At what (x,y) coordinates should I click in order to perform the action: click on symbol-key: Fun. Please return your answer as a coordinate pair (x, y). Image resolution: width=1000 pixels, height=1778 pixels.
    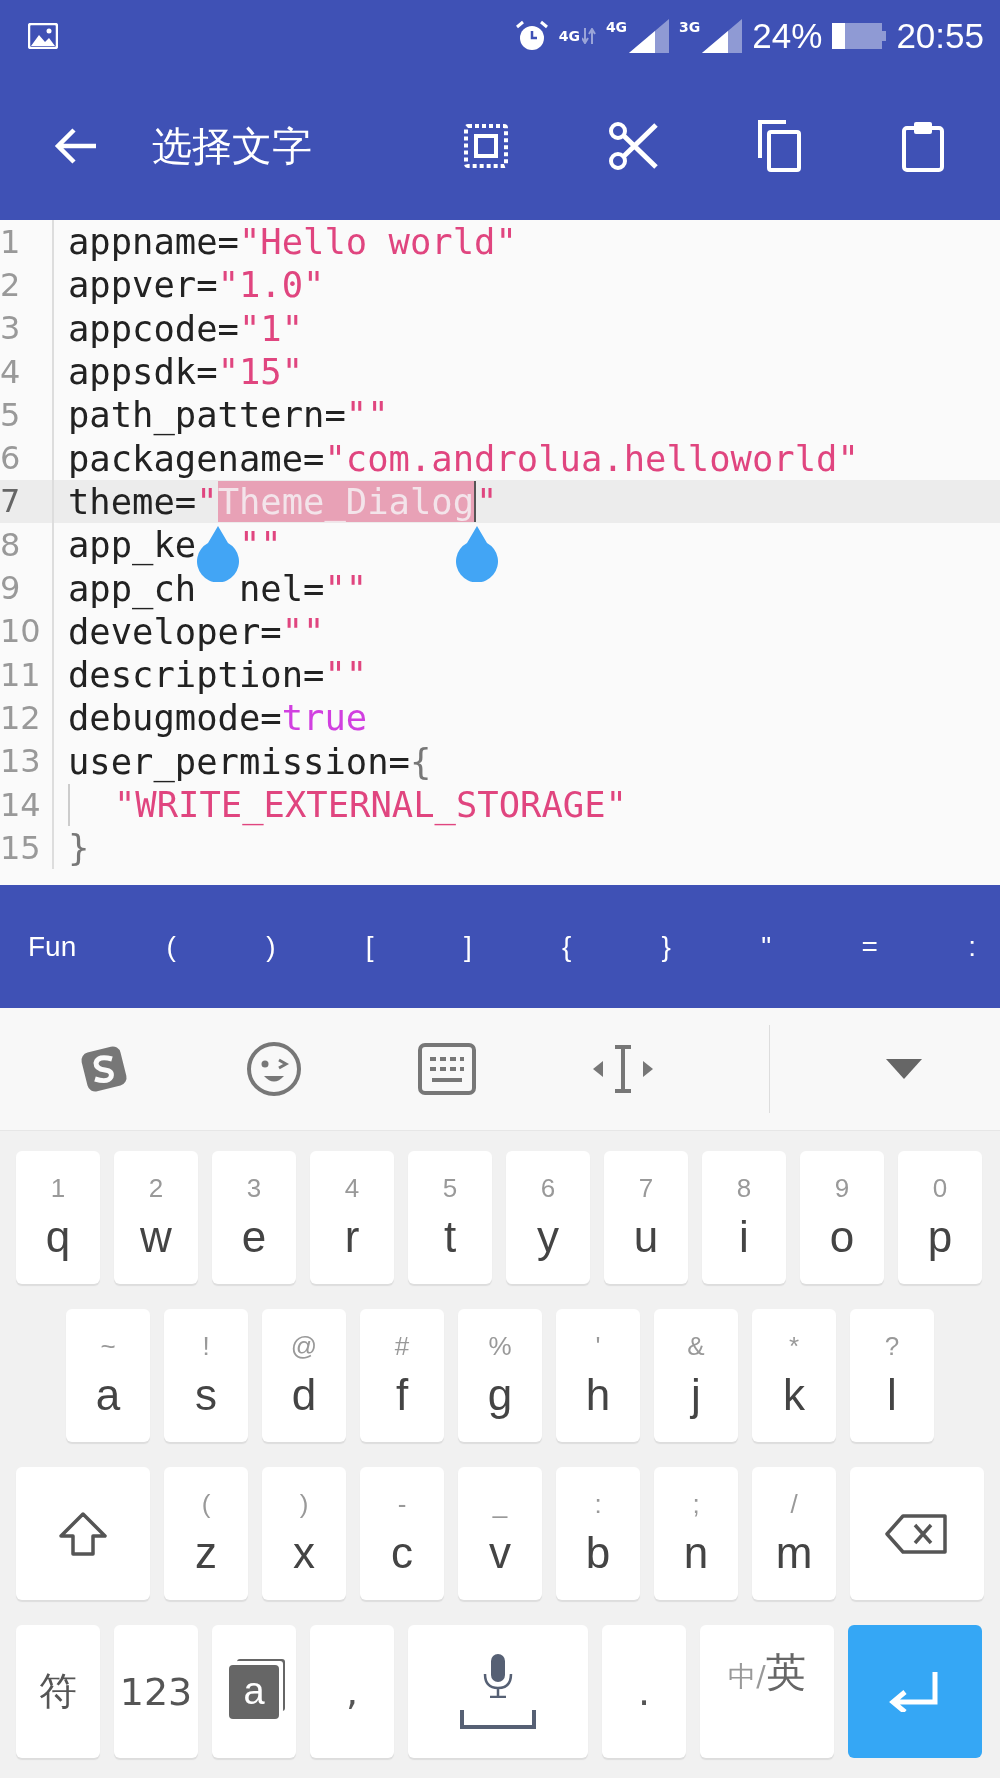
    Looking at the image, I should click on (52, 946).